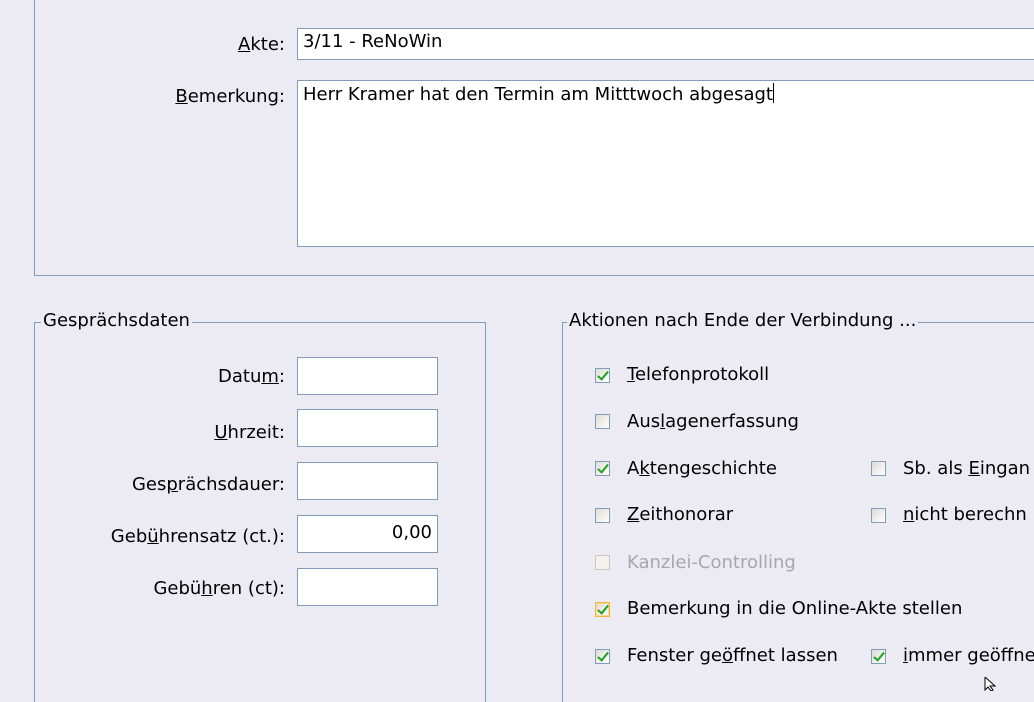  What do you see at coordinates (602, 562) in the screenshot?
I see `kanzlei-controlling-checkbox` at bounding box center [602, 562].